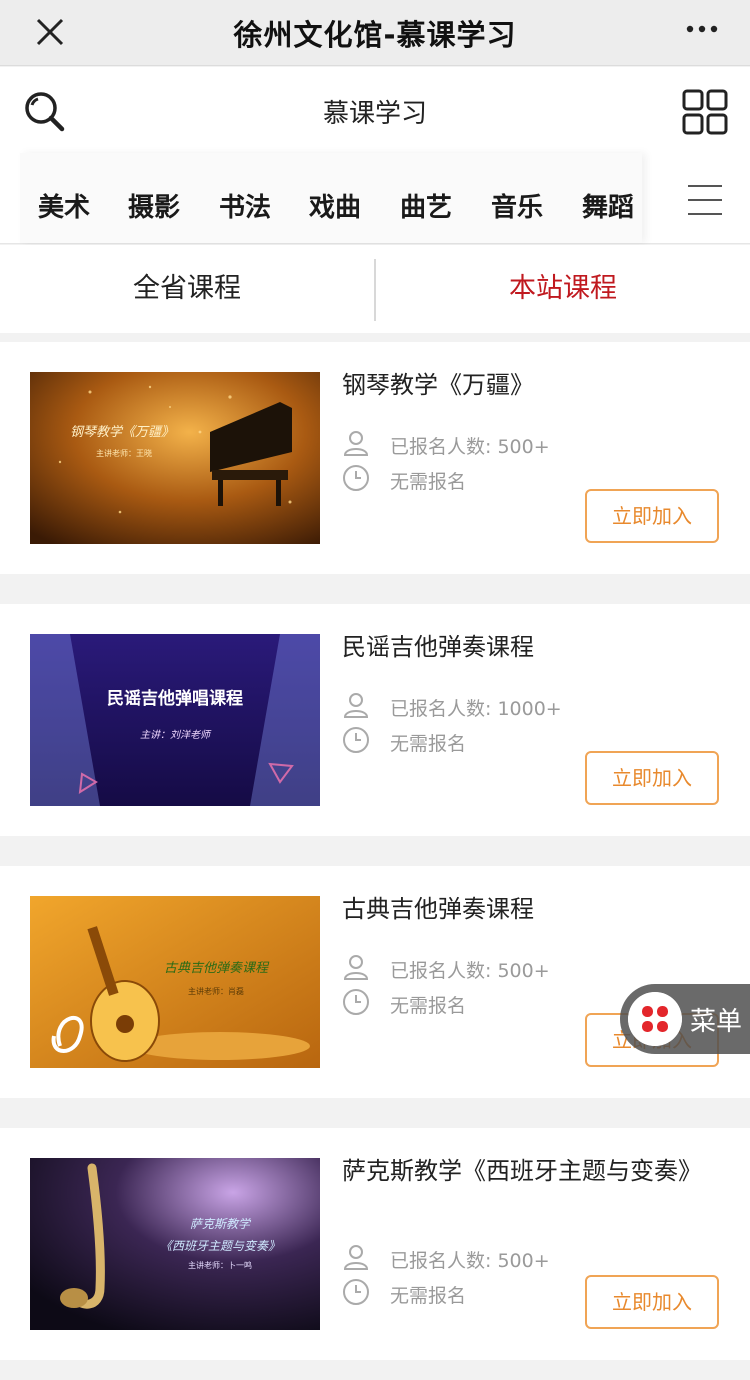 This screenshot has width=750, height=1380. Describe the element at coordinates (176, 735) in the screenshot. I see `thumb-subtitle: 主讲：刘洋老师` at that location.